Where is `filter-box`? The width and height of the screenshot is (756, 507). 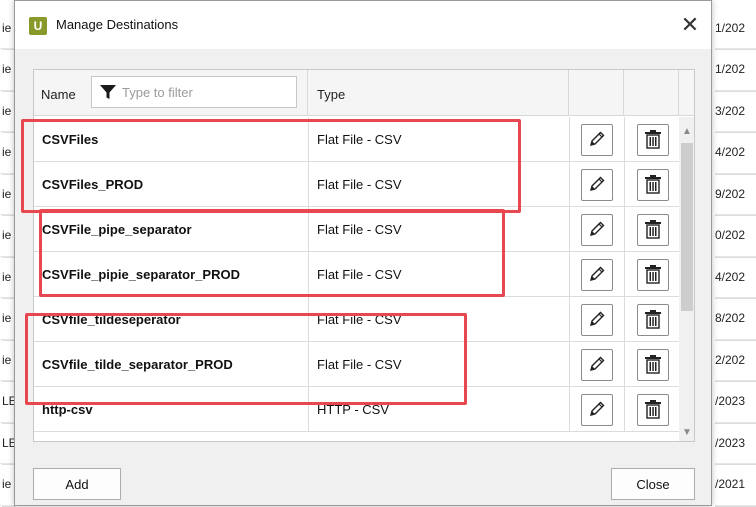 filter-box is located at coordinates (194, 92).